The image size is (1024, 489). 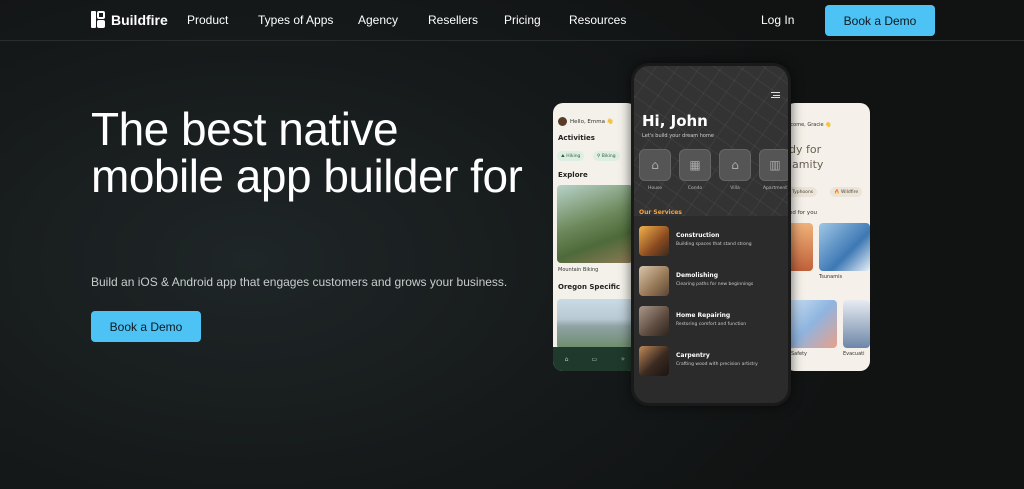 I want to click on evacuation-image, so click(x=856, y=324).